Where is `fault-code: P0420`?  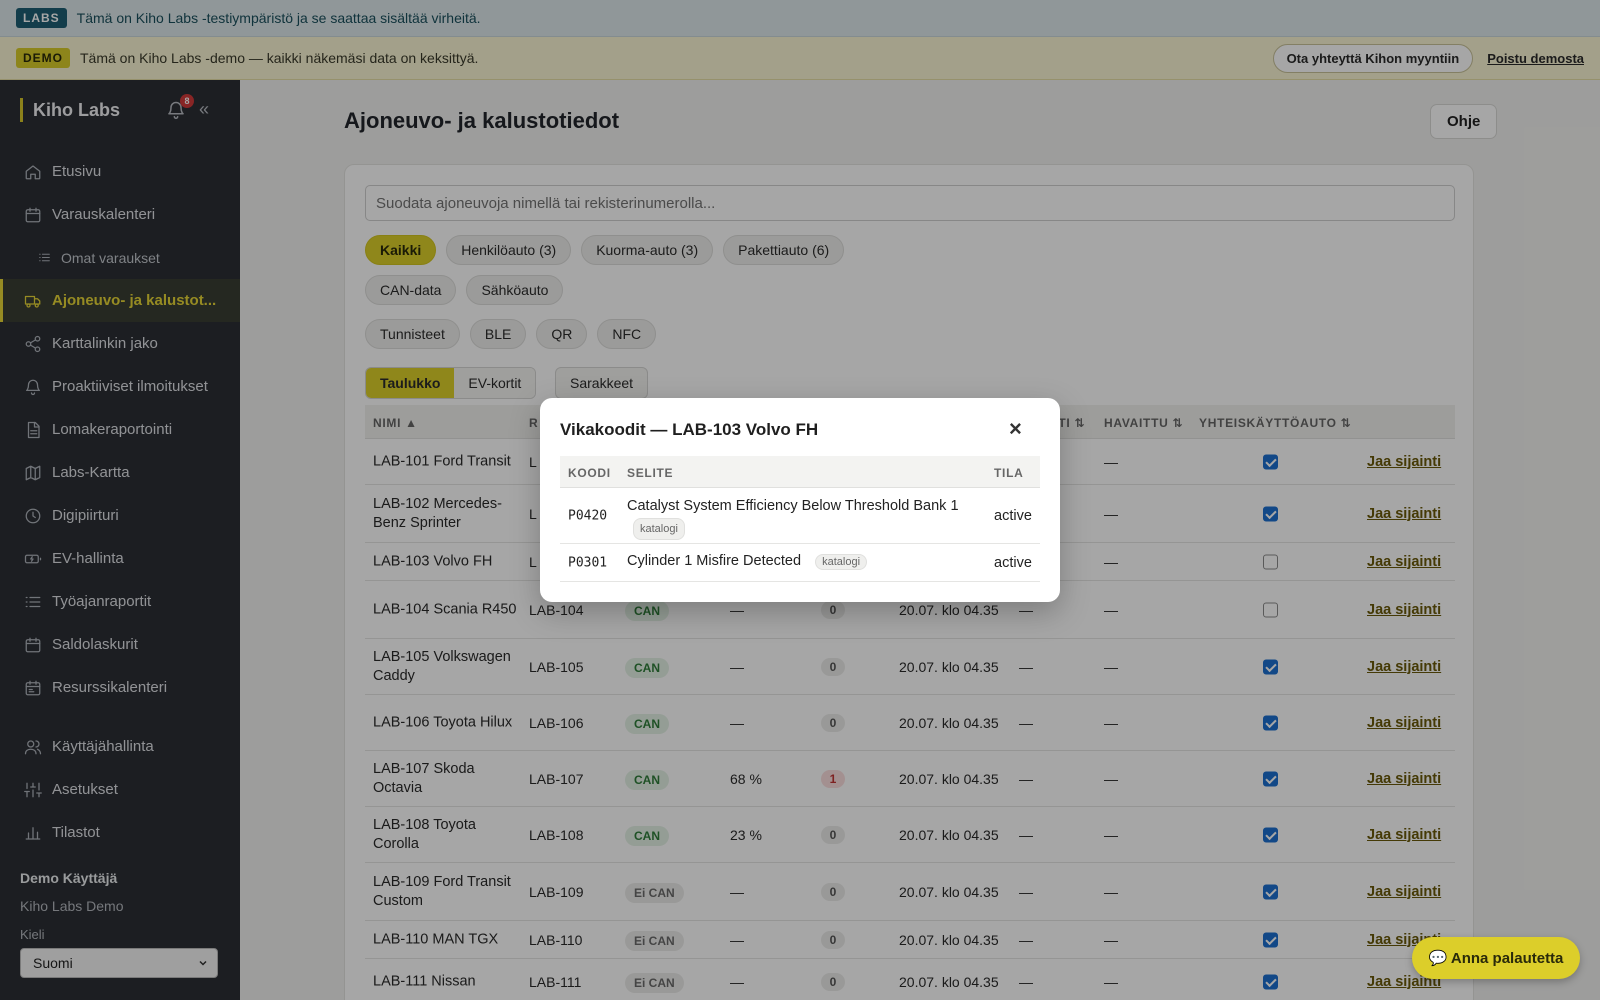 fault-code: P0420 is located at coordinates (588, 515).